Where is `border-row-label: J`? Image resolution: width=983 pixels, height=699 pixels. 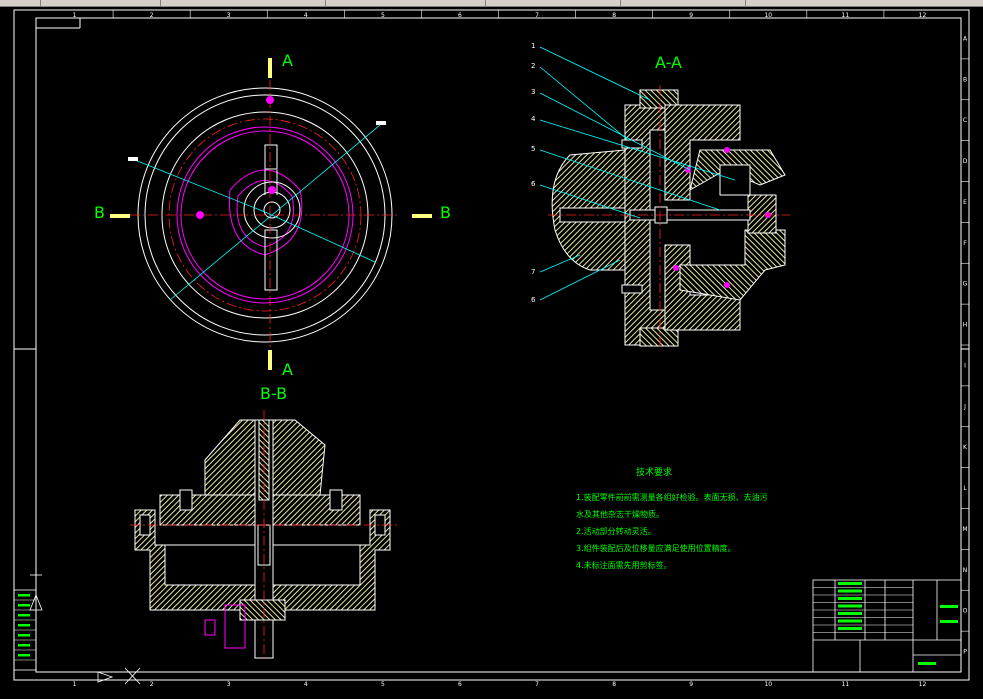
border-row-label: J is located at coordinates (964, 406).